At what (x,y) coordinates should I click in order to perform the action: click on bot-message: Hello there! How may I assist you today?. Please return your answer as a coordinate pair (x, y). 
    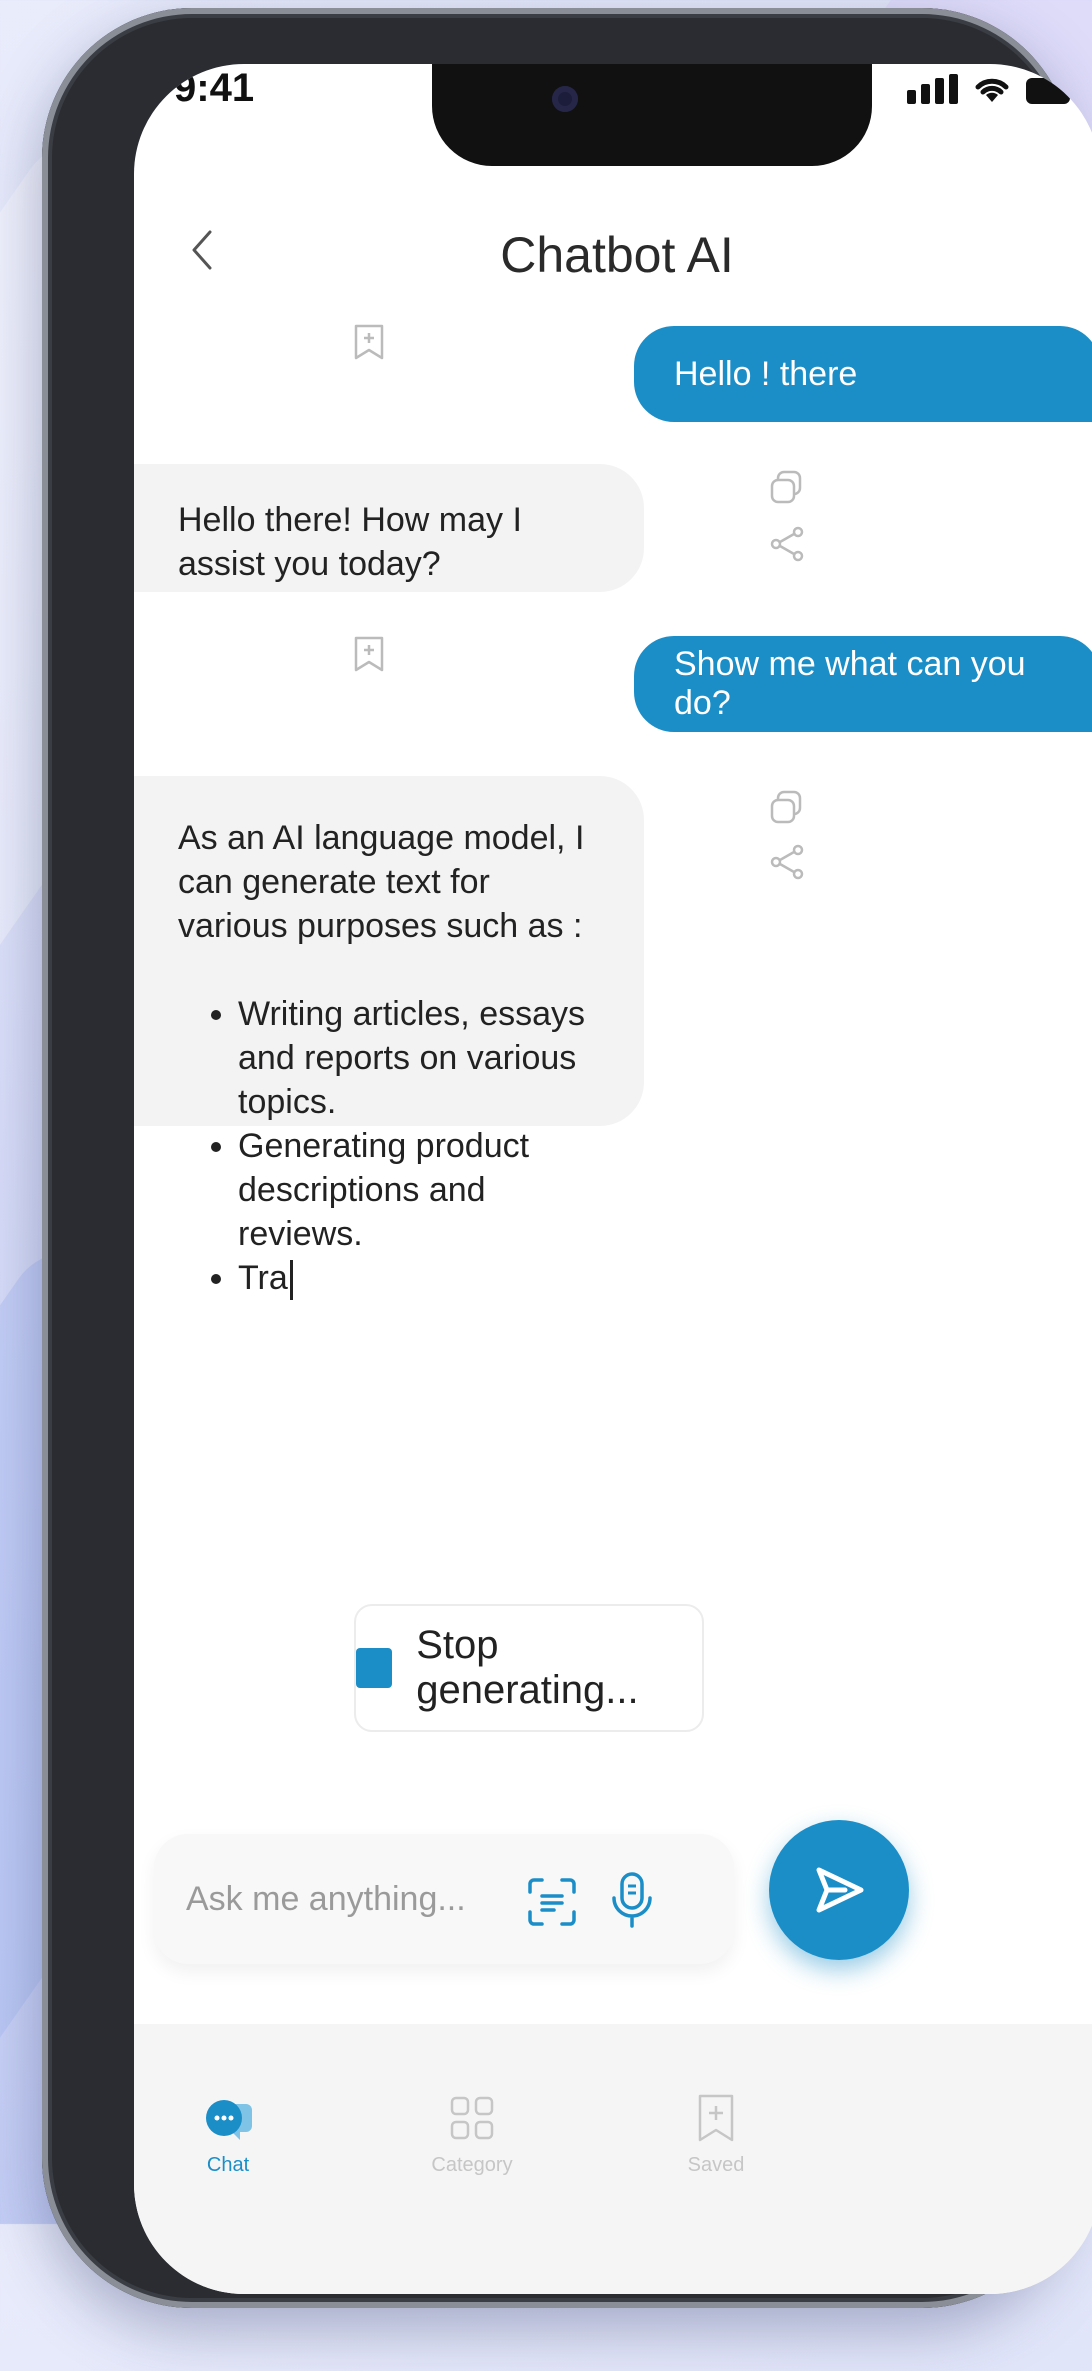
    Looking at the image, I should click on (389, 528).